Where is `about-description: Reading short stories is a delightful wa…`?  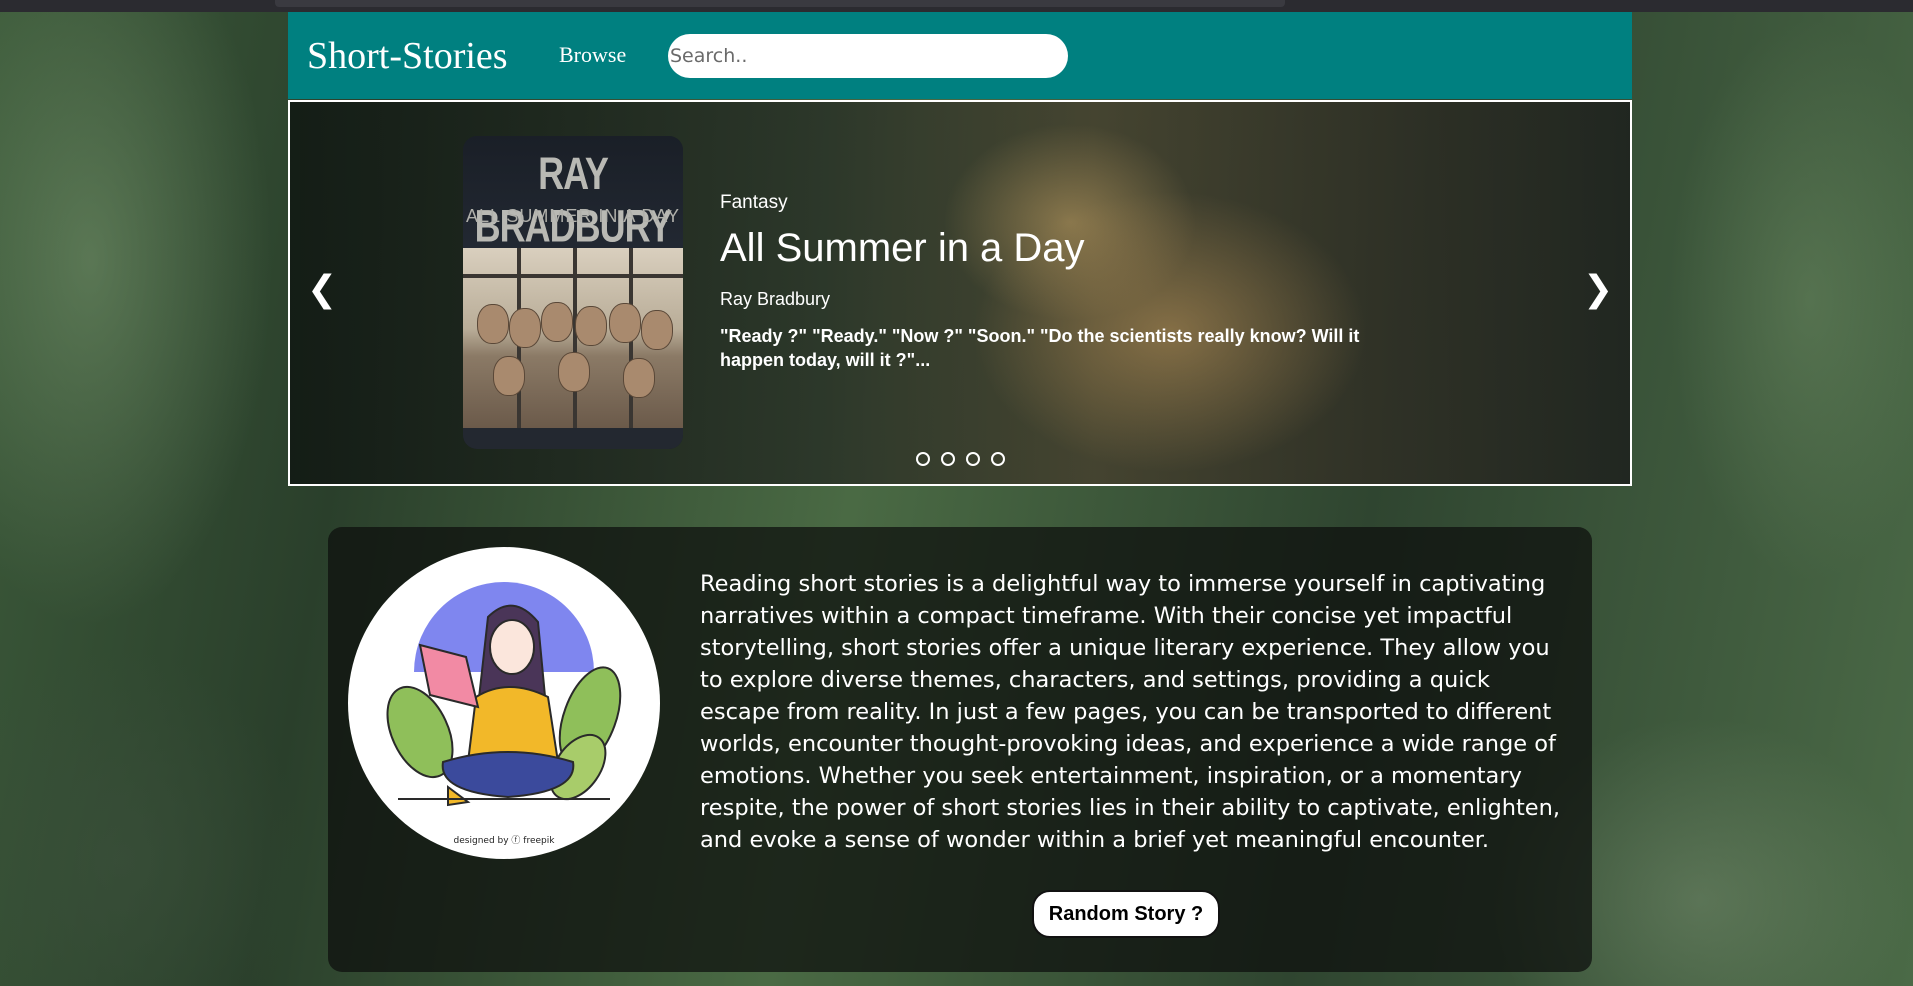 about-description: Reading short stories is a delightful wa… is located at coordinates (1130, 712).